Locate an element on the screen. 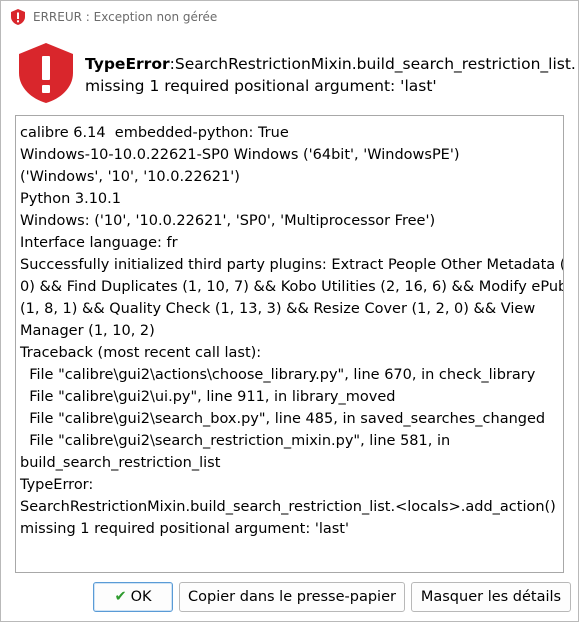 This screenshot has width=579, height=623. details-line: TypeError: is located at coordinates (57, 485).